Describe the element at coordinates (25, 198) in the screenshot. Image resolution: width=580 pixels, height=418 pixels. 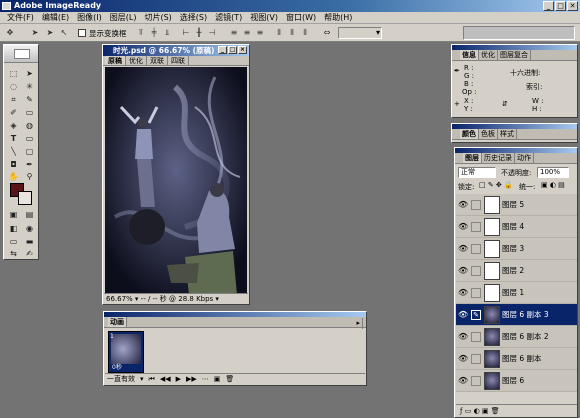
I see `background-color-swatch` at that location.